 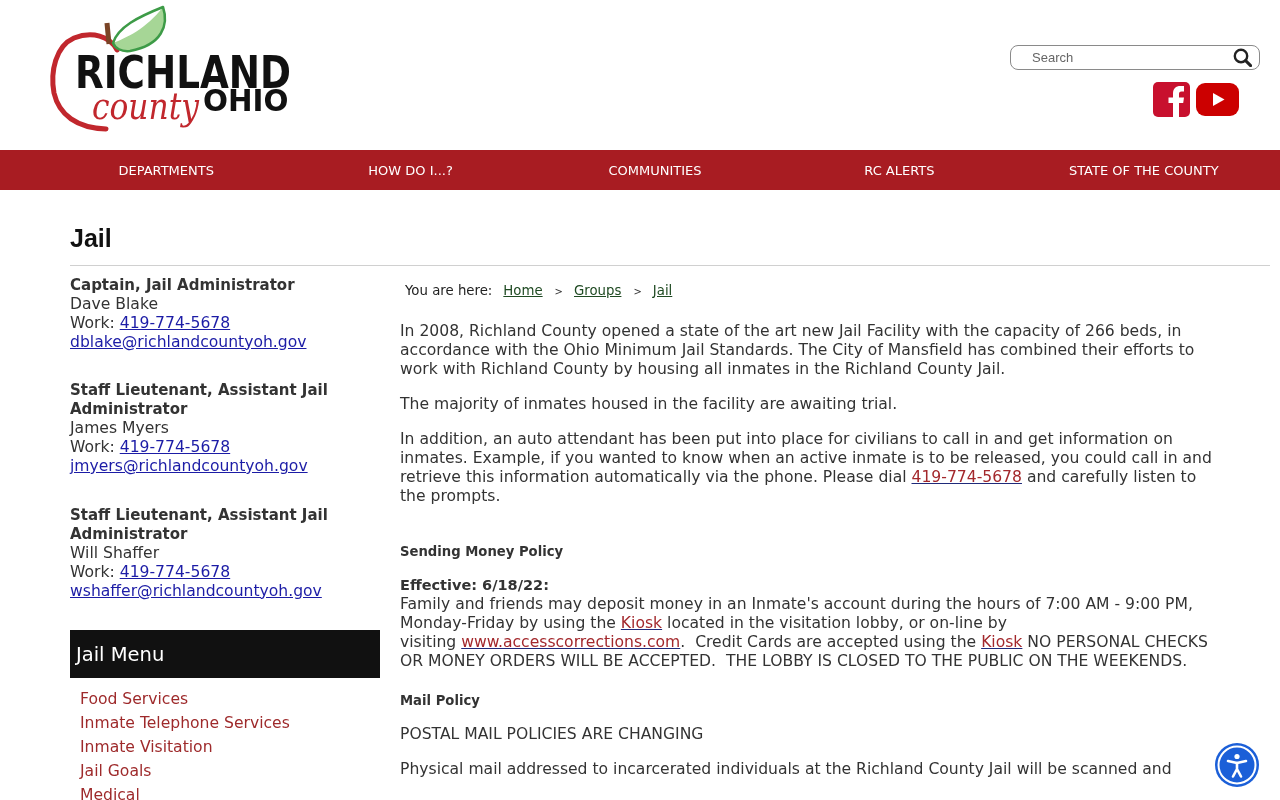 What do you see at coordinates (475, 585) in the screenshot?
I see `subheading: Effective: 6/18/22:` at bounding box center [475, 585].